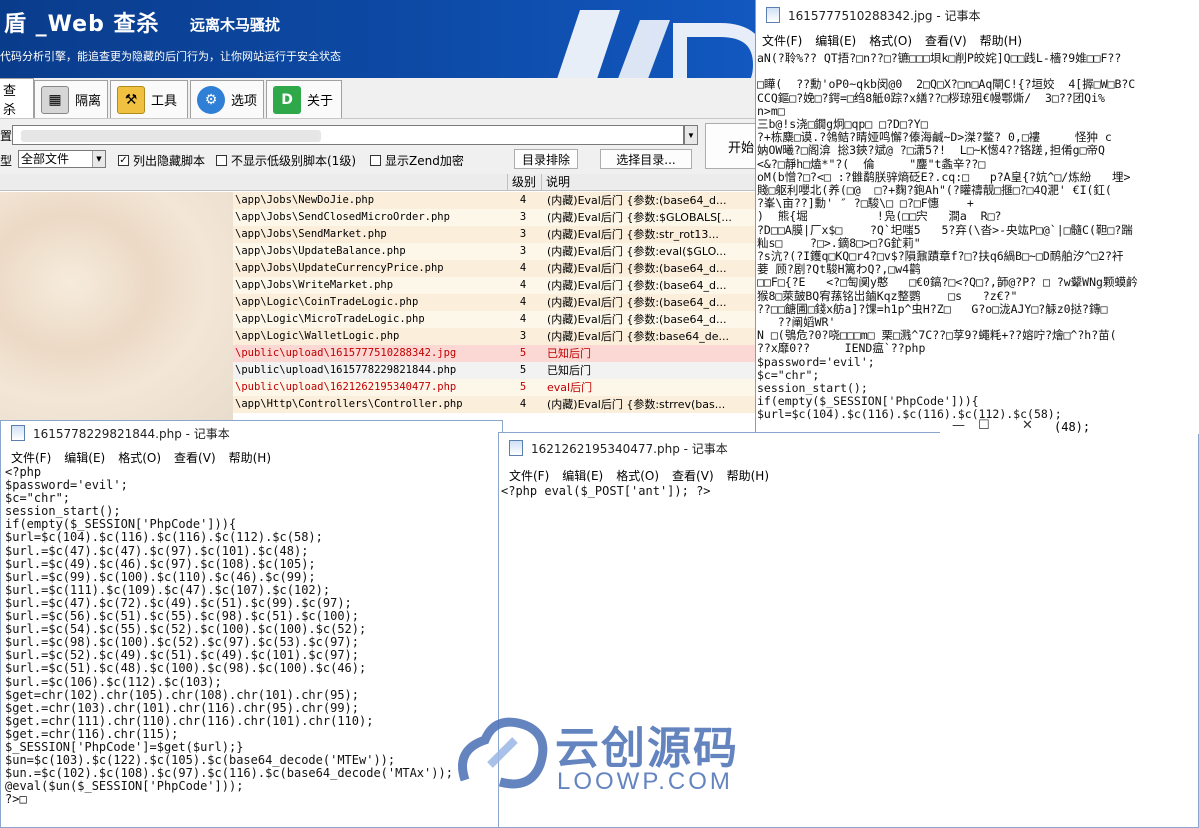 Image resolution: width=1199 pixels, height=828 pixels. I want to click on notepad-php2-title: 1621262195340477.php - 记事本, so click(629, 448).